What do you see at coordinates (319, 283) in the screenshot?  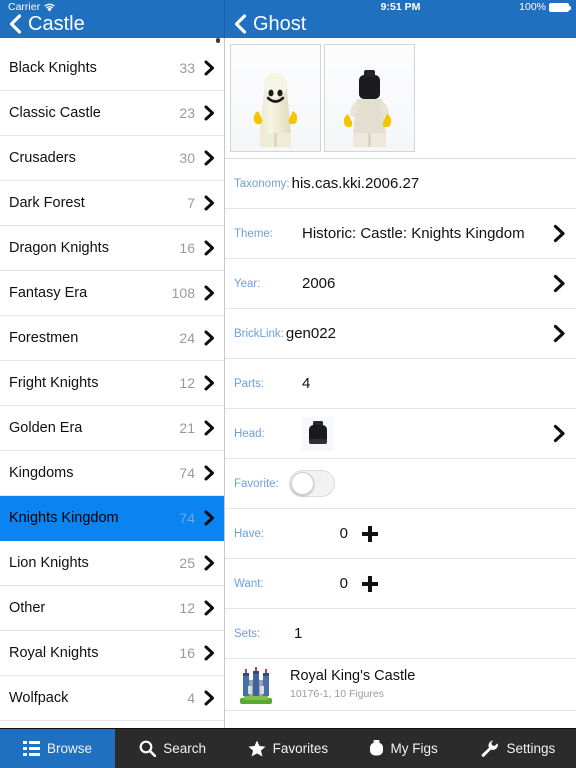 I see `year-value: 2006` at bounding box center [319, 283].